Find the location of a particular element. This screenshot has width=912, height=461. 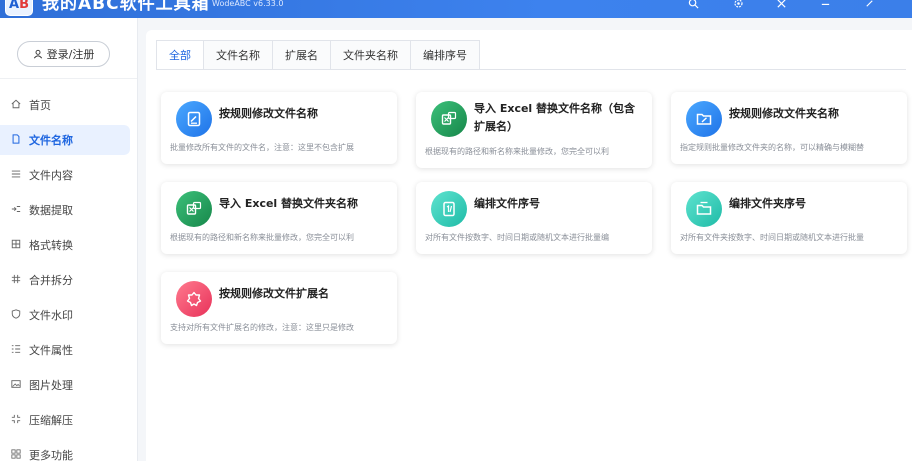

sidebar-item-label: 文件内容 is located at coordinates (51, 175).